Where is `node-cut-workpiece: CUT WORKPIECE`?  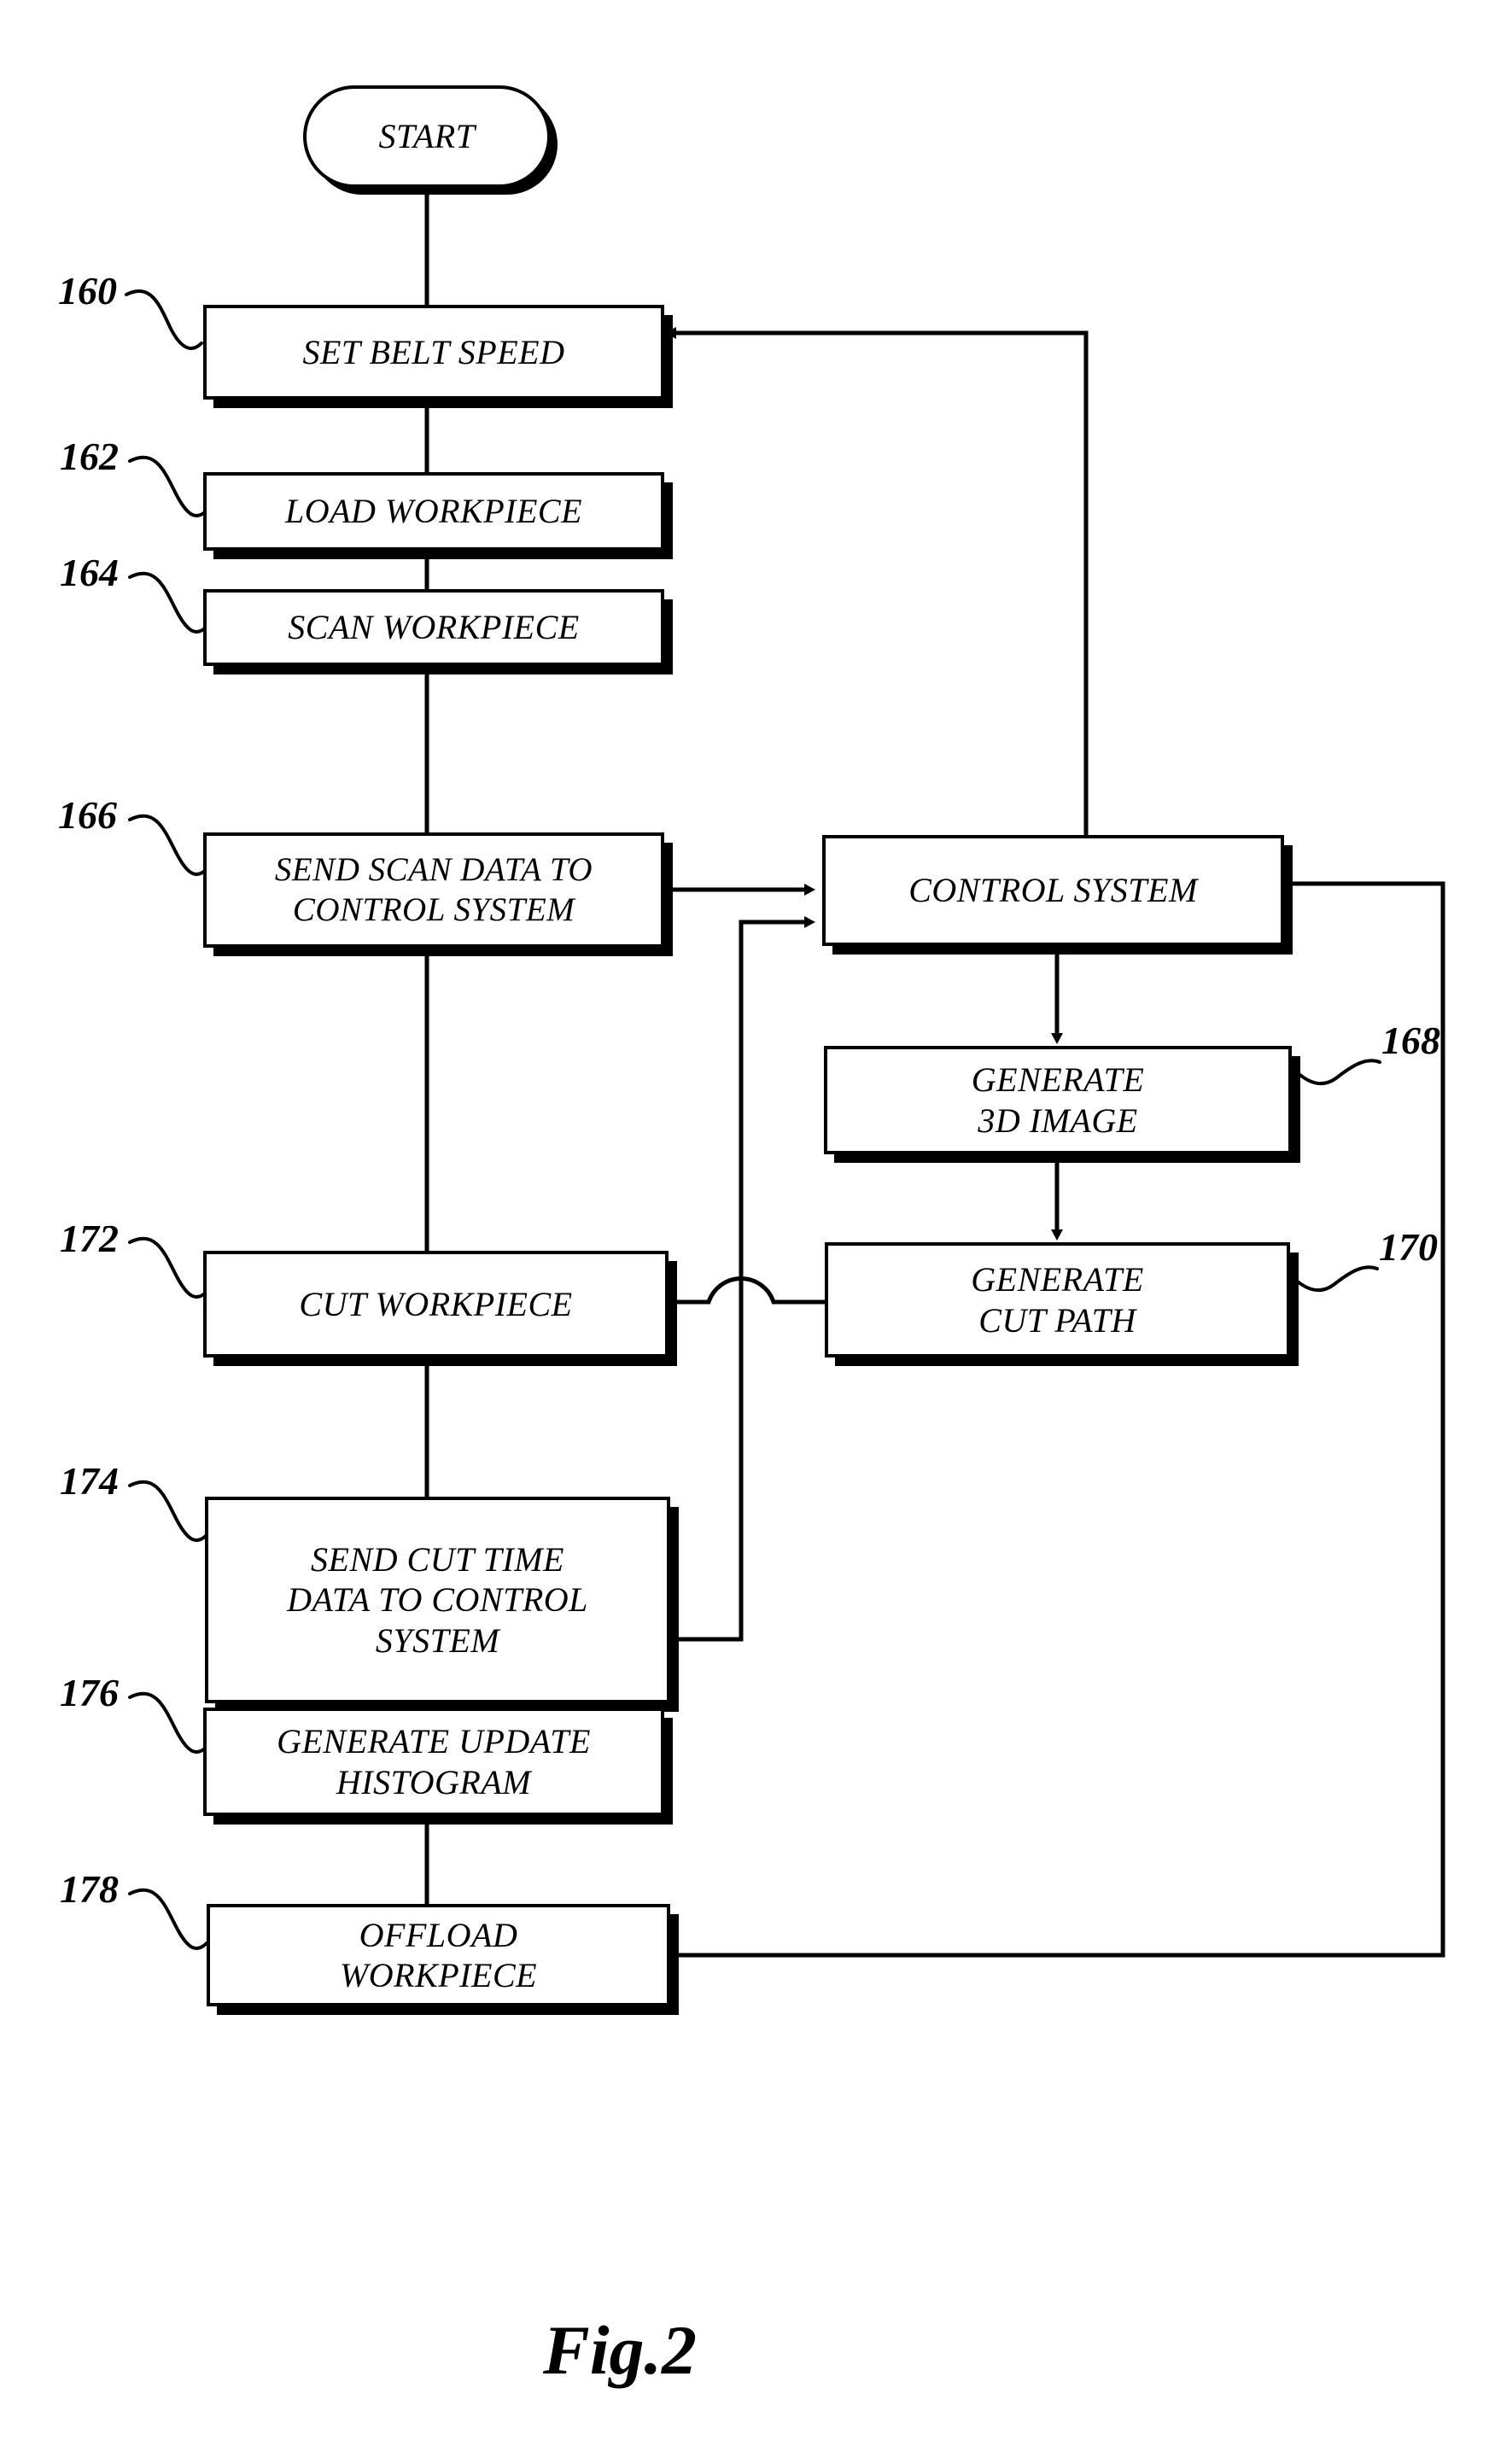 node-cut-workpiece: CUT WORKPIECE is located at coordinates (436, 1304).